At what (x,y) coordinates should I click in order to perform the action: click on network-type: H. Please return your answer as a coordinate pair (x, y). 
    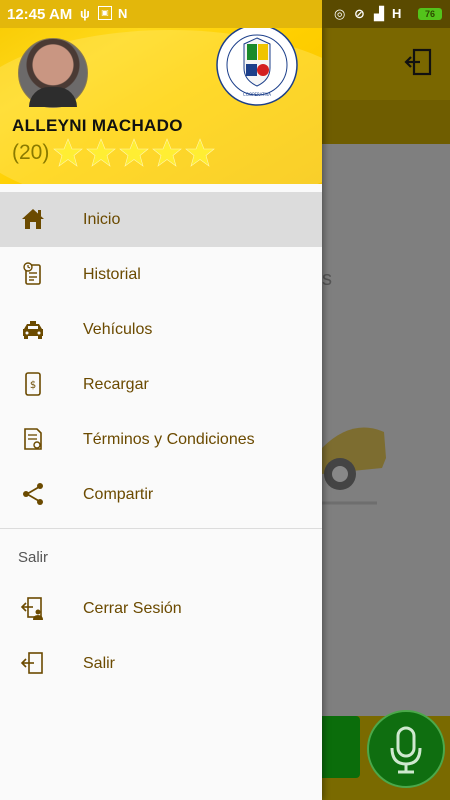
    Looking at the image, I should click on (397, 13).